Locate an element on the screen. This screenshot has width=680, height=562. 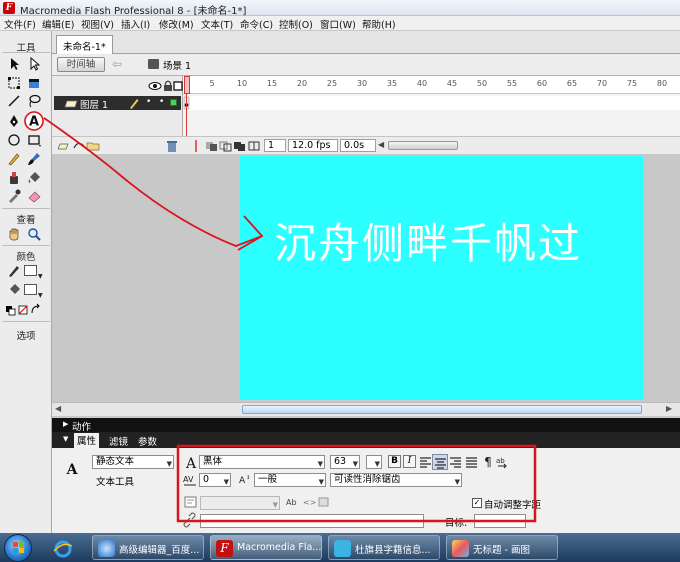
html-render-icon: <> is located at coordinates (309, 502).